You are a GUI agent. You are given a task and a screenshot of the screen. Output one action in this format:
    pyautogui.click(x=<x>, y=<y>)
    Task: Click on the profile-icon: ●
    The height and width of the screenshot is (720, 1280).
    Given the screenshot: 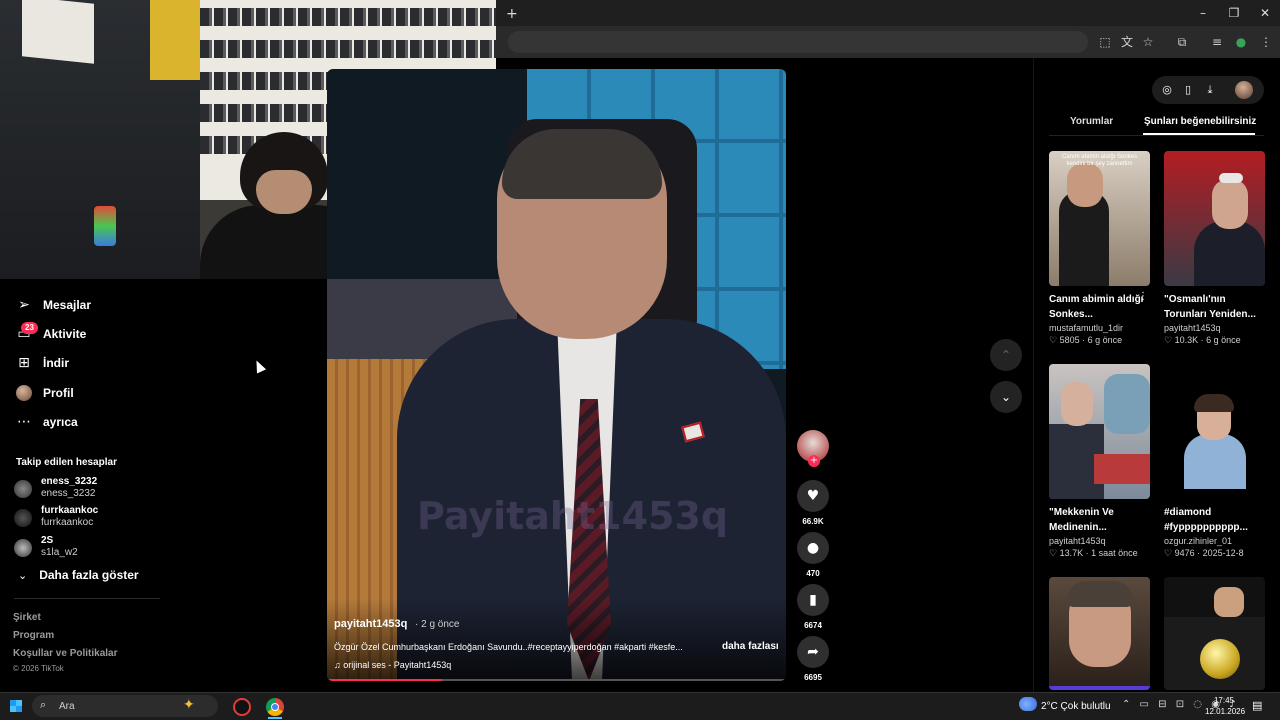 What is the action you would take?
    pyautogui.click(x=1241, y=42)
    